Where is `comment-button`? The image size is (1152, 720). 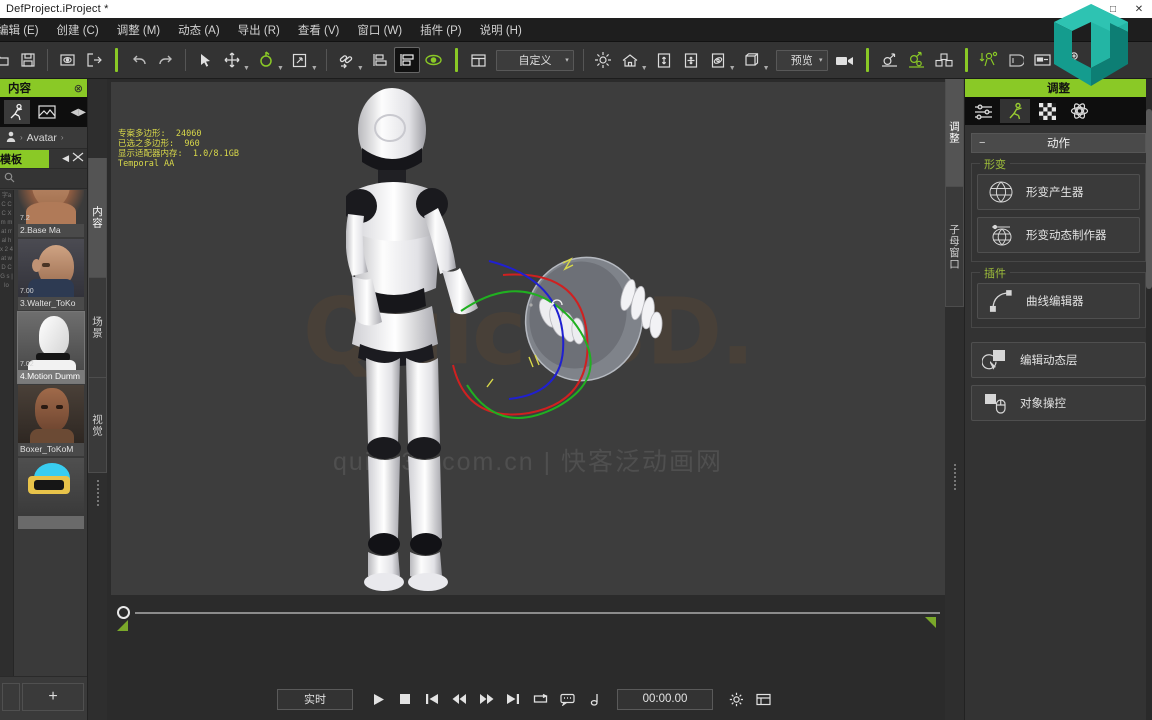
comment-button is located at coordinates (567, 699).